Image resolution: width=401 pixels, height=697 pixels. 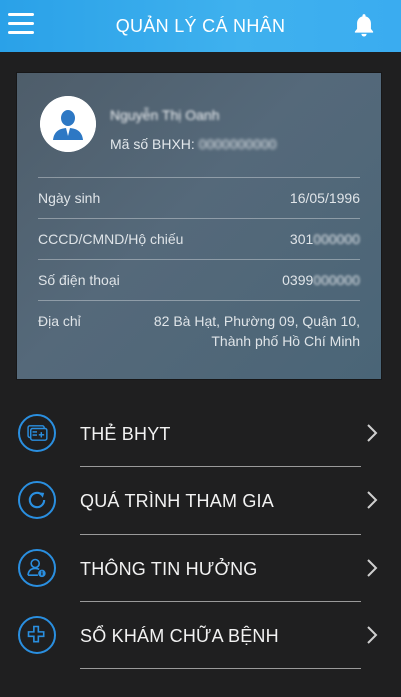 I want to click on menu-item-medical-book: SỔ KHÁM CHỮA BỆNH, so click(x=200, y=635).